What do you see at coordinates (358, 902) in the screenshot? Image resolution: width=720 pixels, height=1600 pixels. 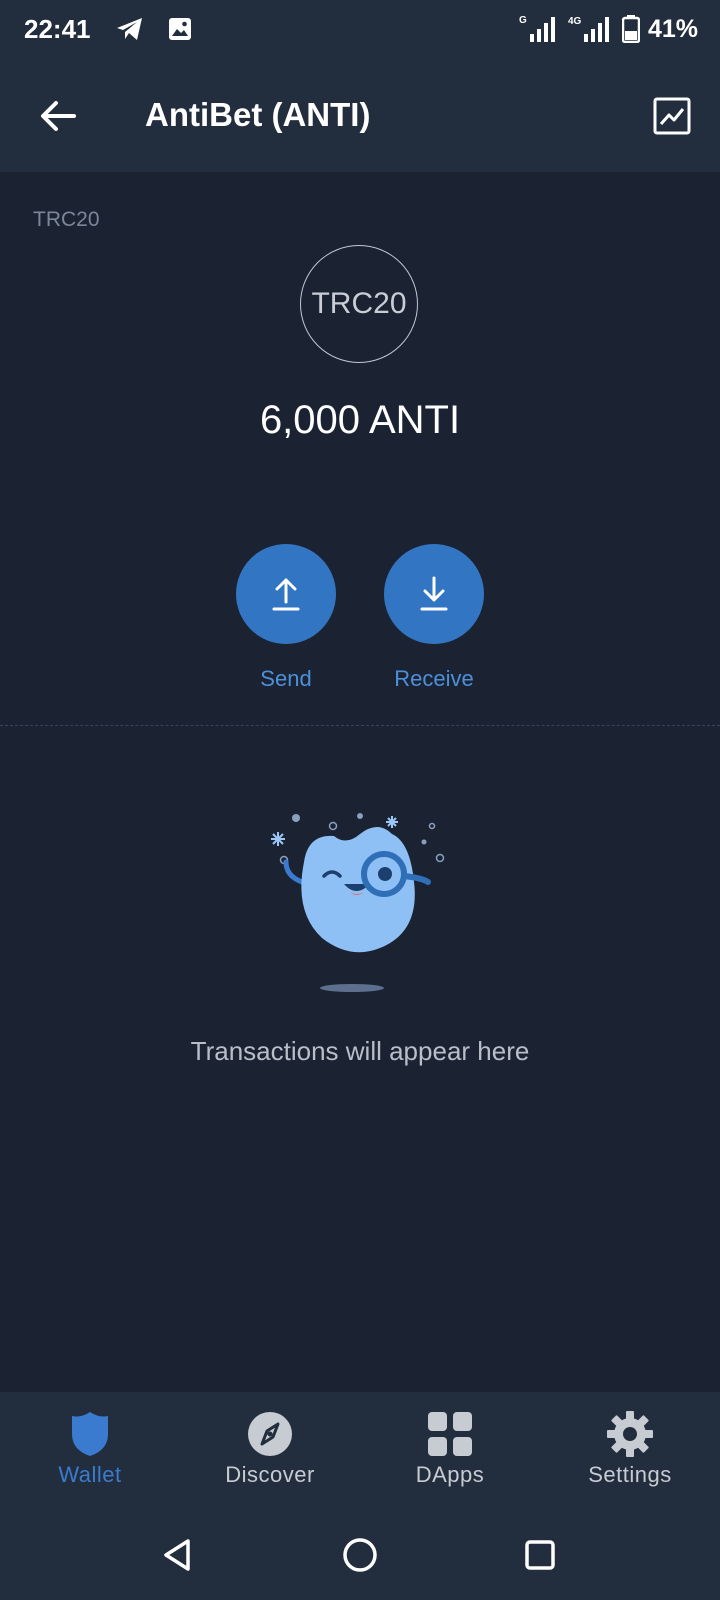 I see `empty-state-illustration-icon` at bounding box center [358, 902].